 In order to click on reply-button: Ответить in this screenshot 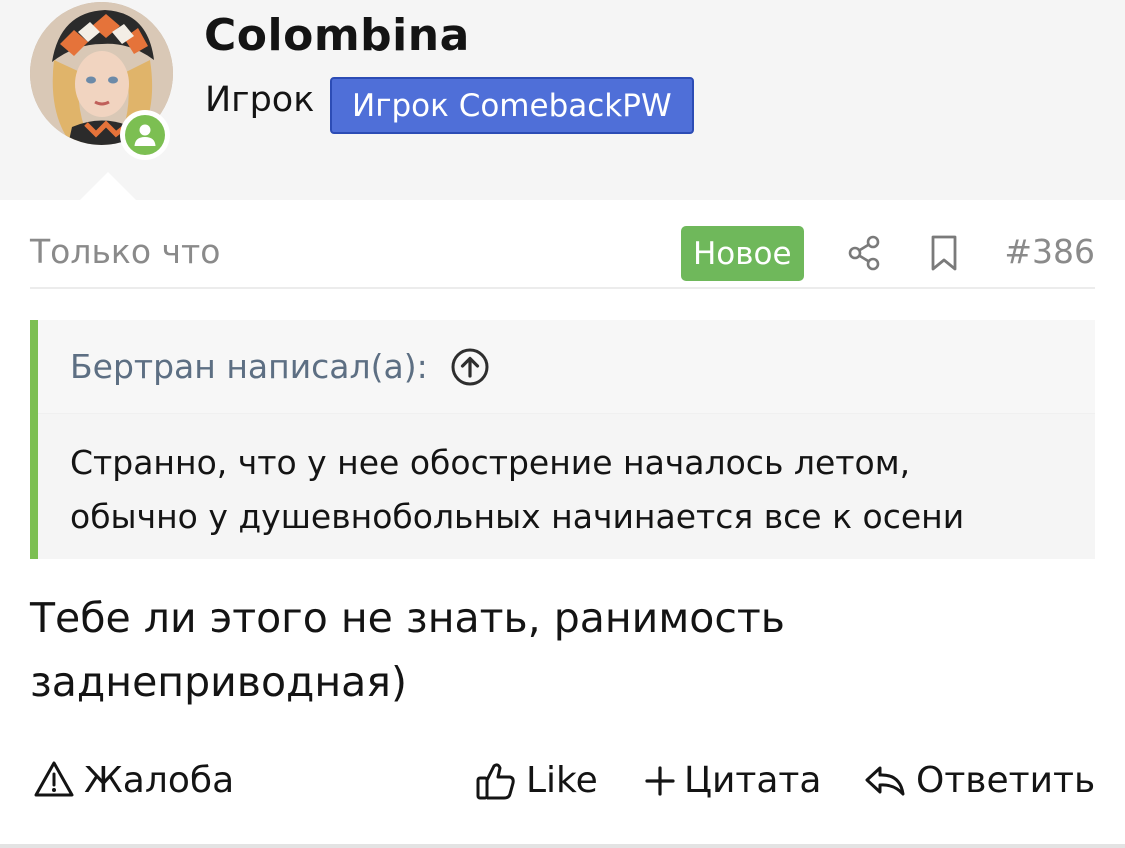, I will do `click(978, 780)`.